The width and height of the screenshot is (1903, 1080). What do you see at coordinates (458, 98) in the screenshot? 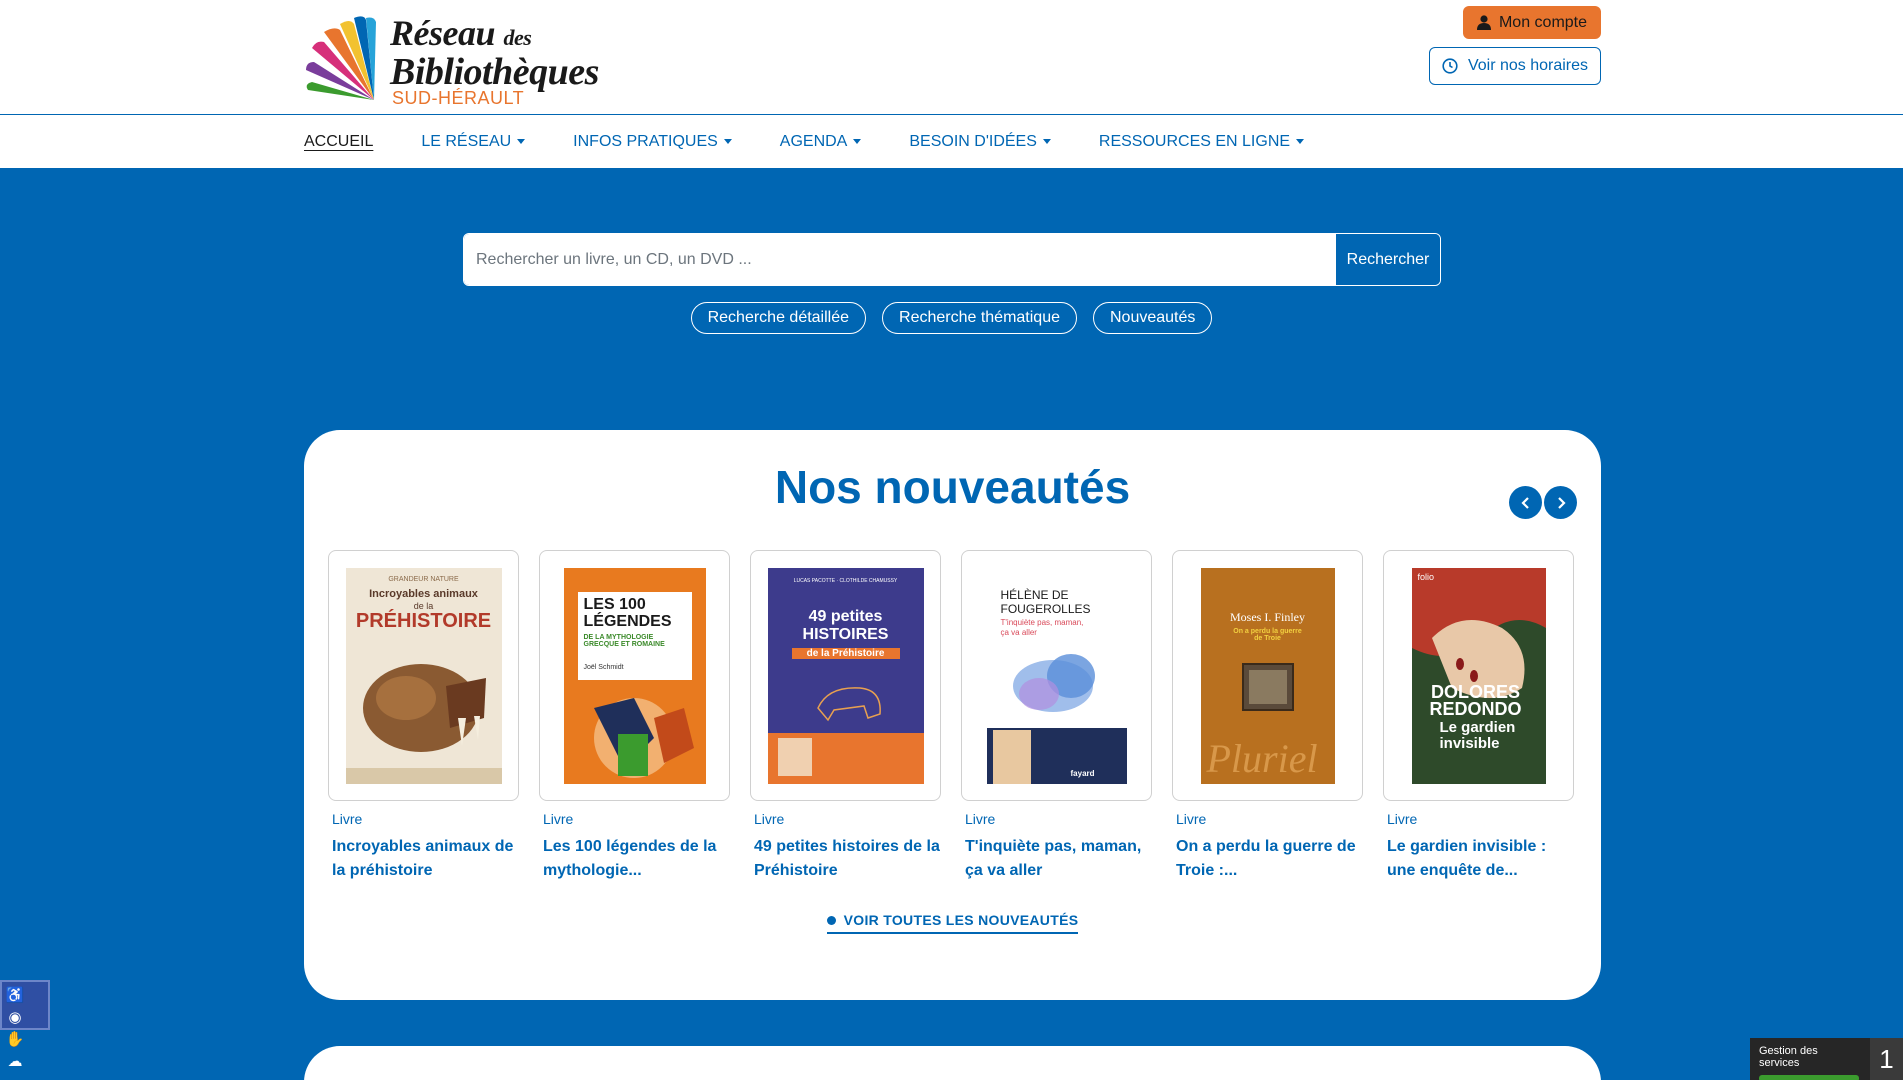
I see `logo-line3: SUD-HÉRAULT` at bounding box center [458, 98].